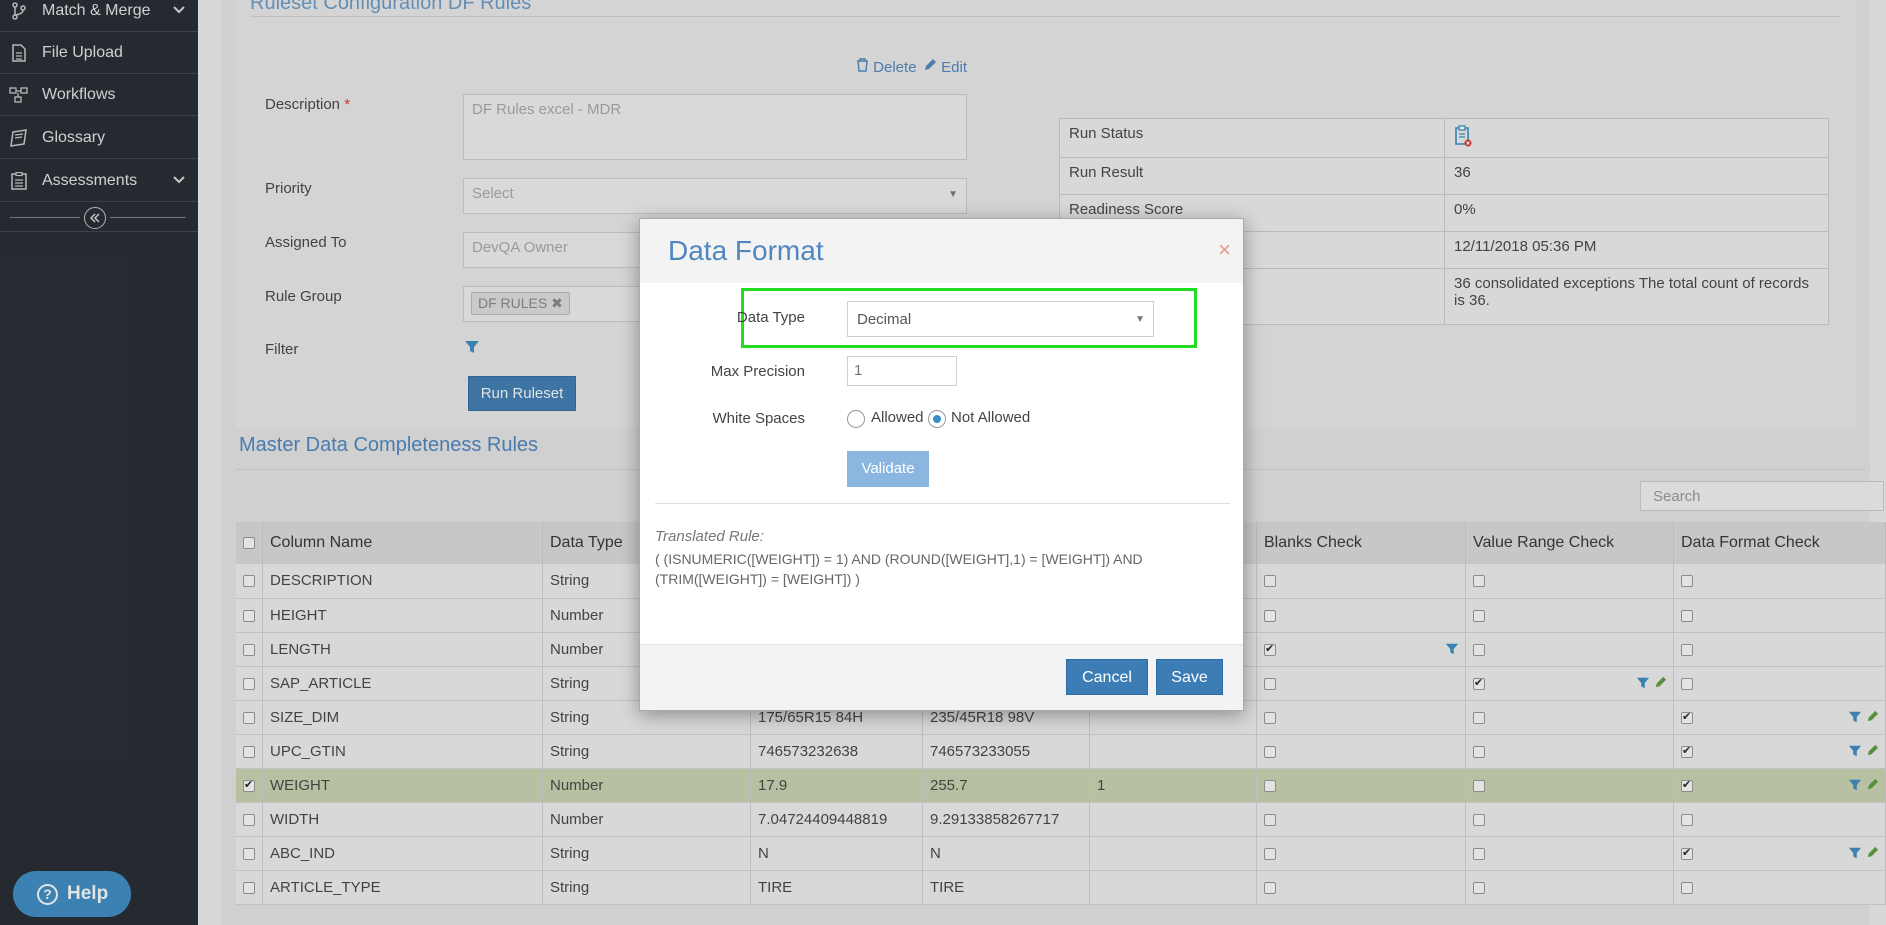 This screenshot has height=925, width=1886. What do you see at coordinates (856, 419) in the screenshot?
I see `allowed-radio` at bounding box center [856, 419].